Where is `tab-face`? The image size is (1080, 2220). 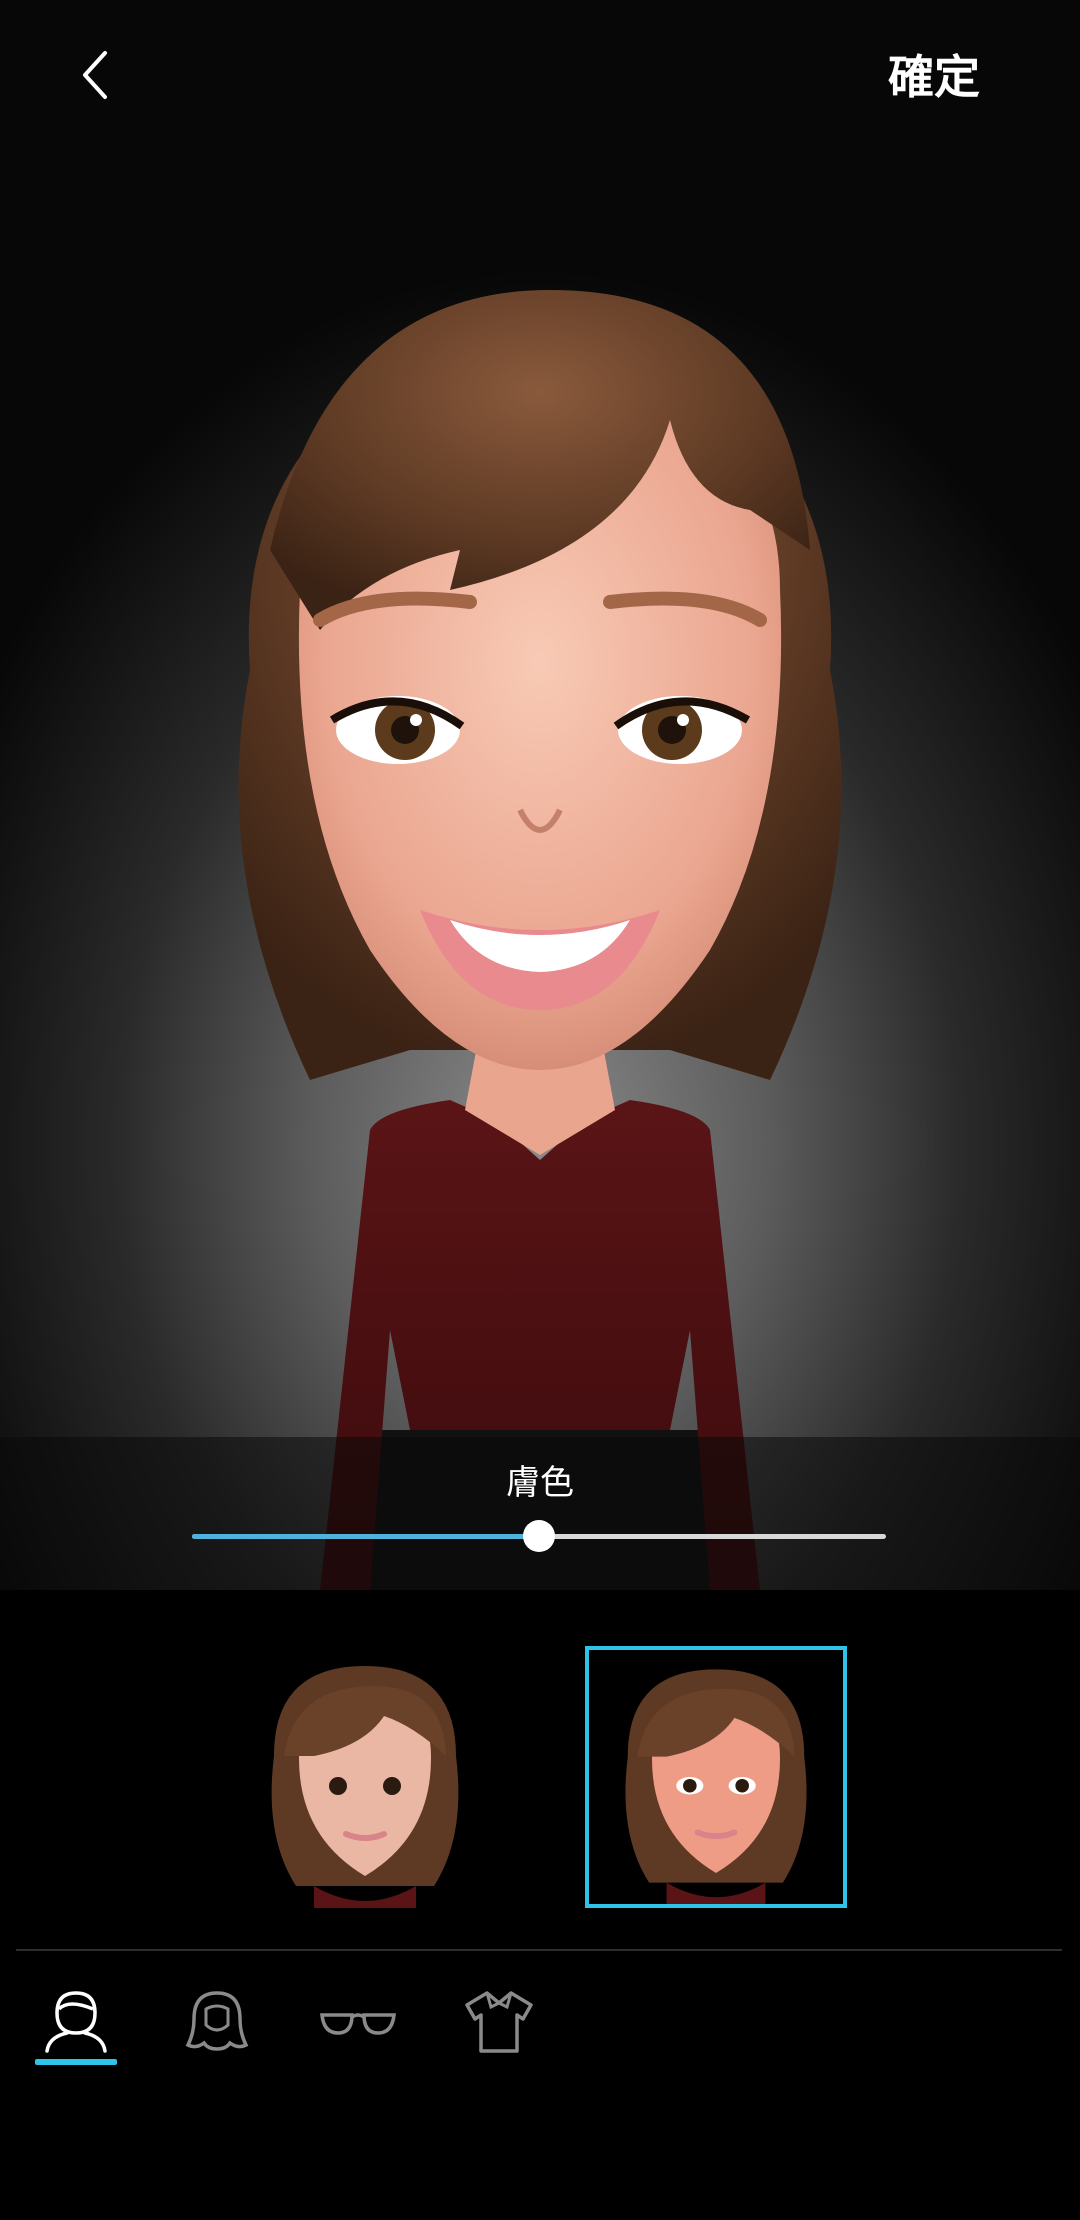
tab-face is located at coordinates (76, 2022).